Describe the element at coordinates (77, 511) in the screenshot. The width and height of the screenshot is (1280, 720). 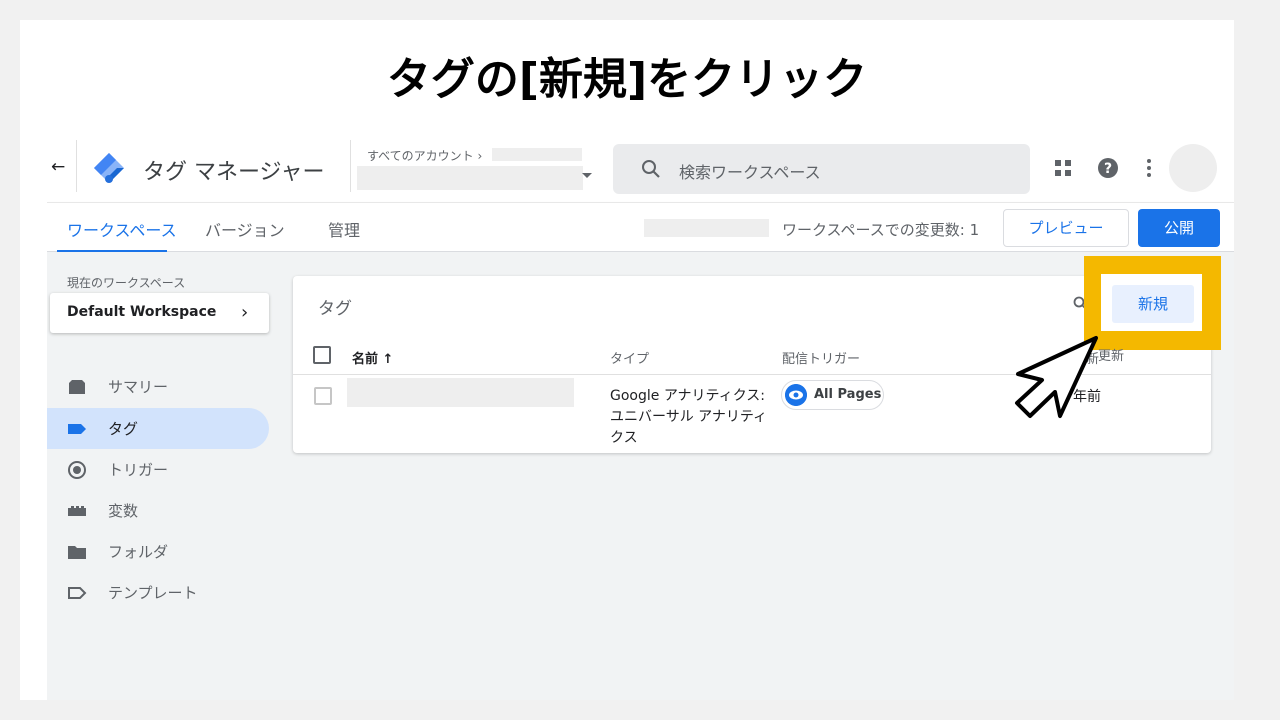
I see `variables-icon` at that location.